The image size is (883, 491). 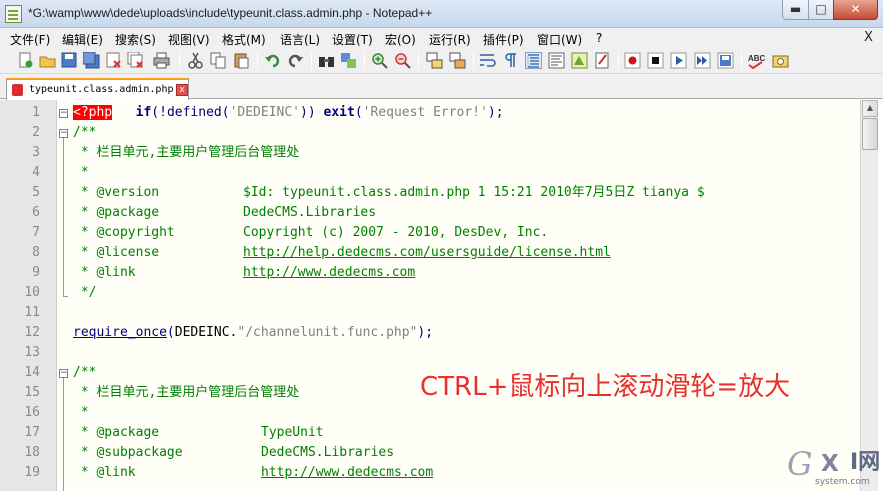 I want to click on code-line-19: * @link http://www.dedecms.com, so click(x=253, y=473).